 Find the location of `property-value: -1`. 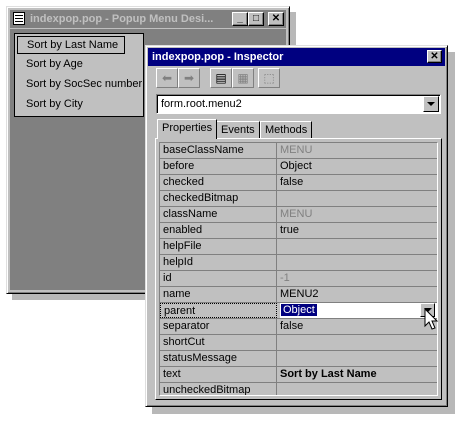

property-value: -1 is located at coordinates (358, 278).